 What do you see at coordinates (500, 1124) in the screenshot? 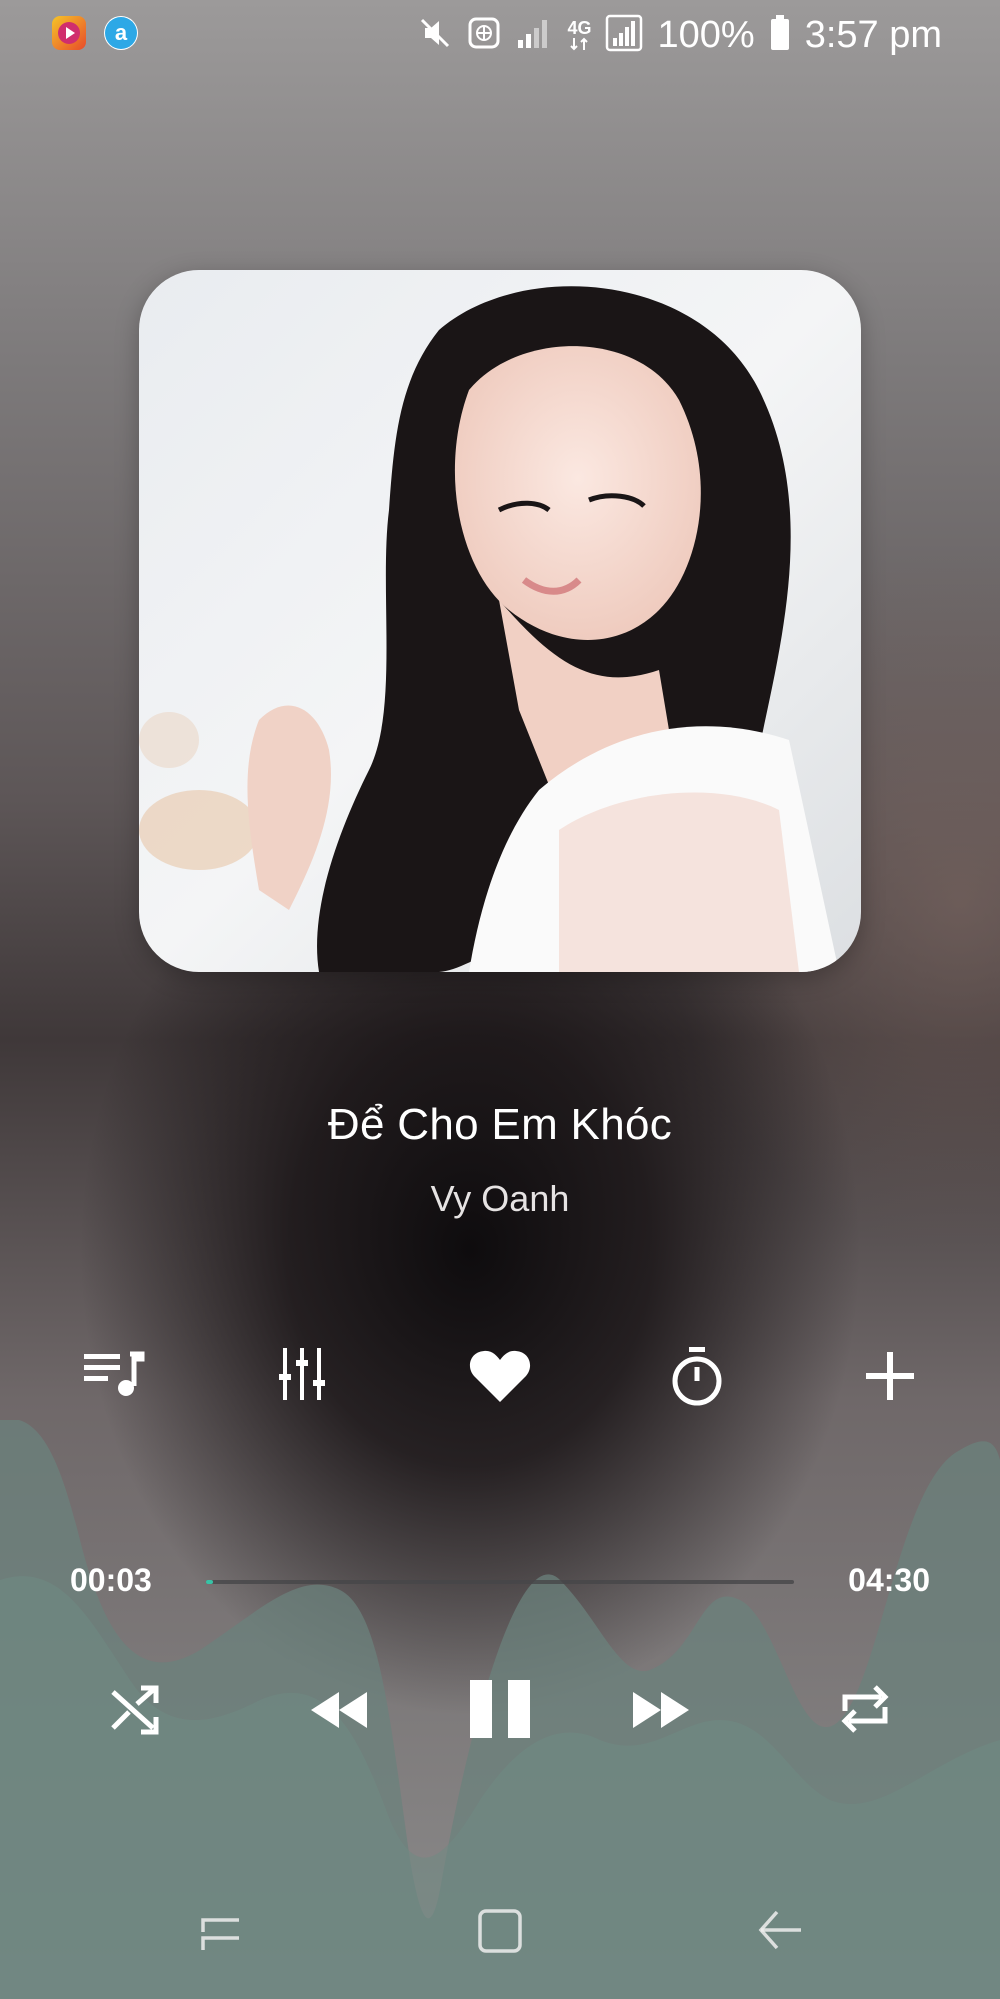
I see `song-title: Để Cho Em Khóc` at bounding box center [500, 1124].